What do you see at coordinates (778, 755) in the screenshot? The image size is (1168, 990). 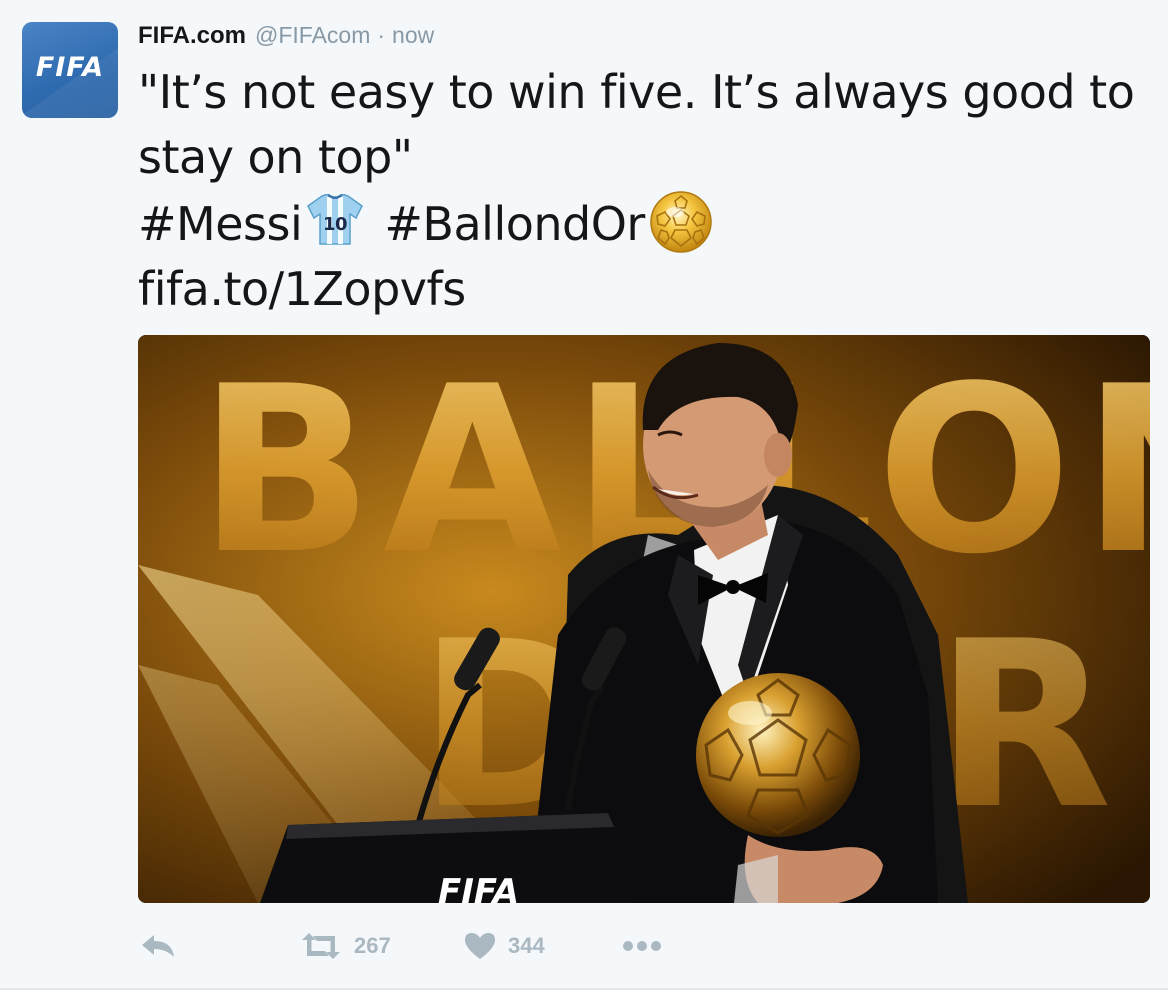 I see `ballon-dor-trophy` at bounding box center [778, 755].